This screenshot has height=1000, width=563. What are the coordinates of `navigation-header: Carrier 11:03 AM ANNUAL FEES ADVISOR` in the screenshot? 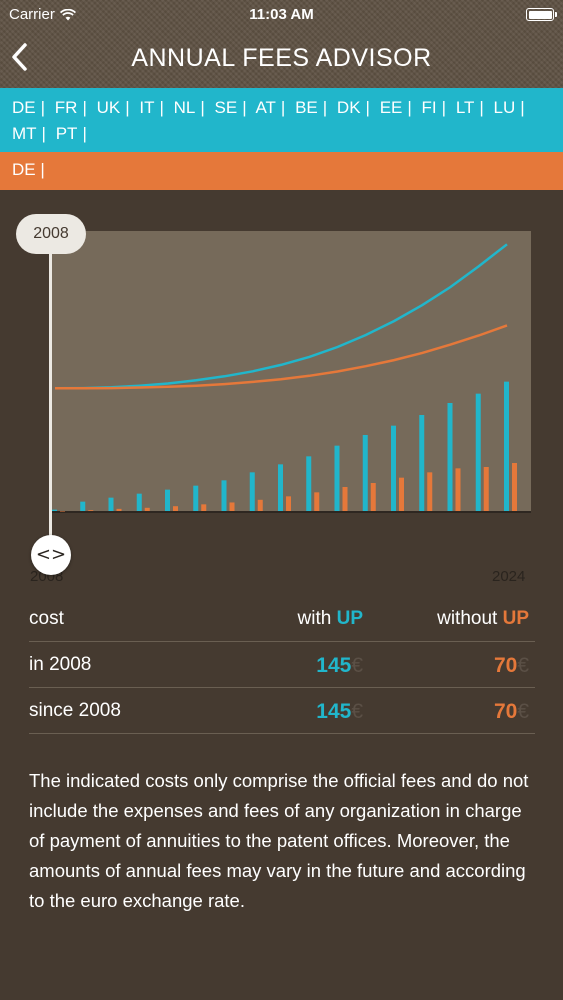 It's located at (281, 44).